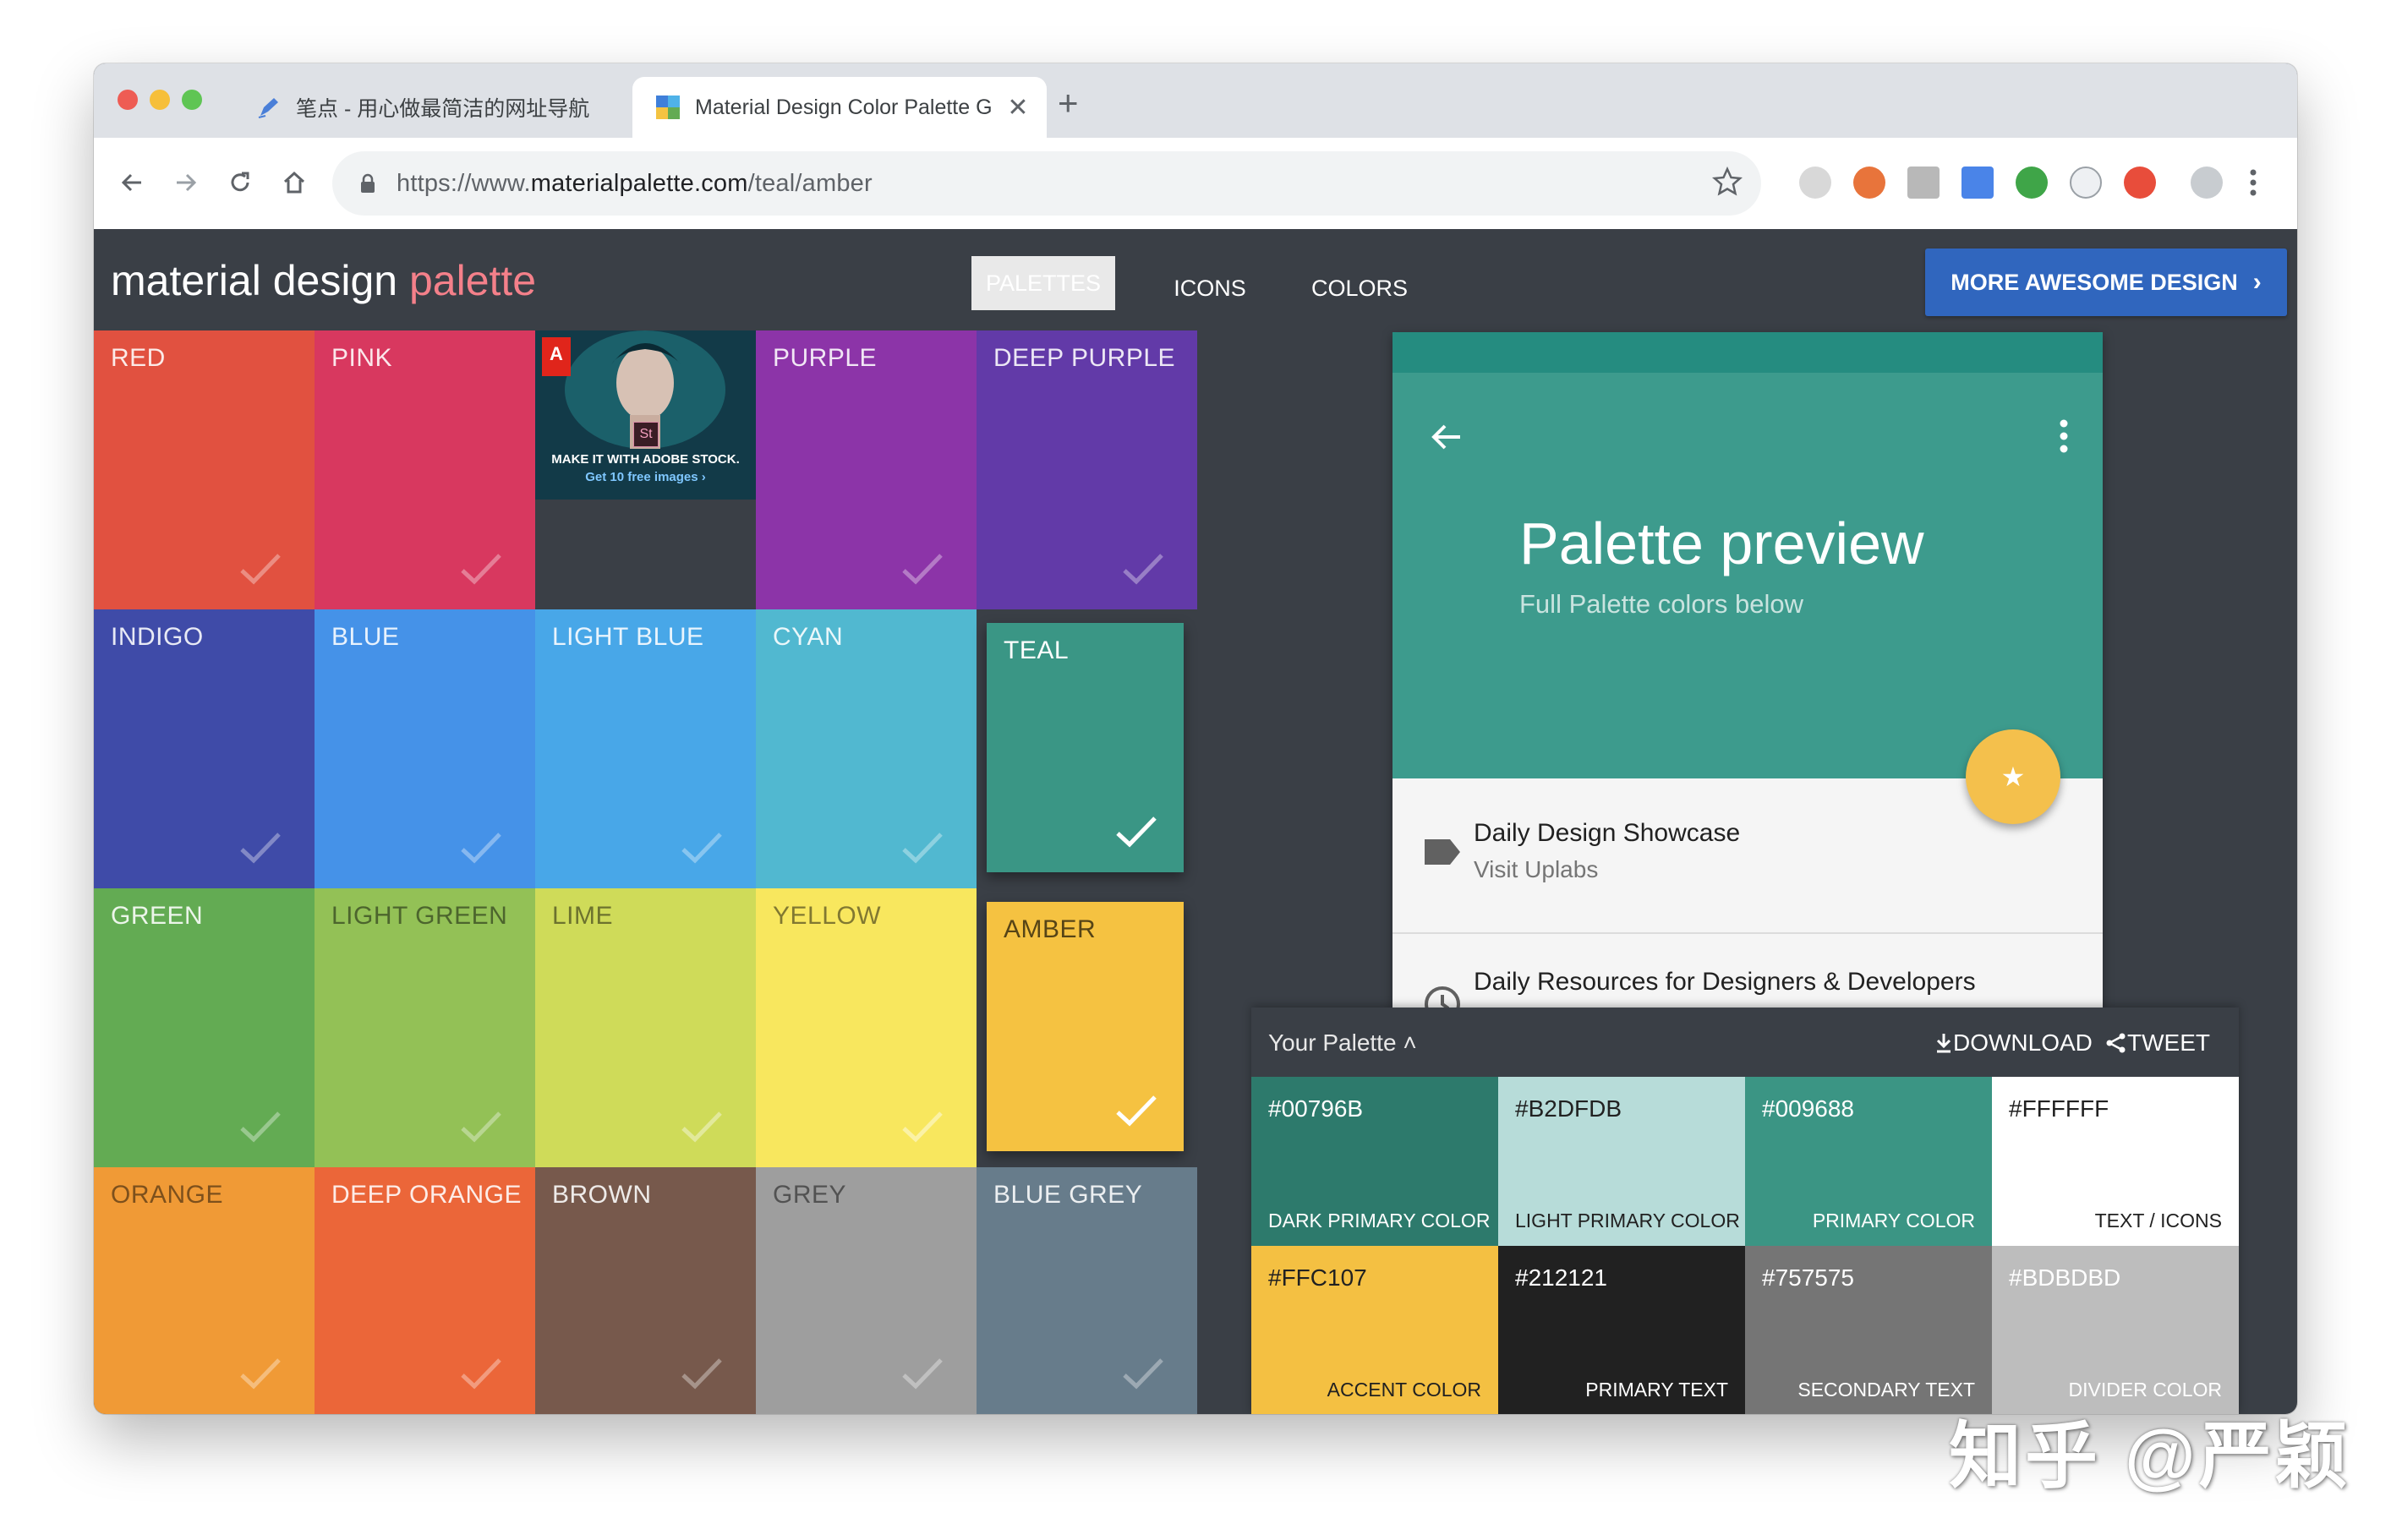 The width and height of the screenshot is (2391, 1540). What do you see at coordinates (645, 748) in the screenshot?
I see `color-tile-light-blue: LIGHT BLUE` at bounding box center [645, 748].